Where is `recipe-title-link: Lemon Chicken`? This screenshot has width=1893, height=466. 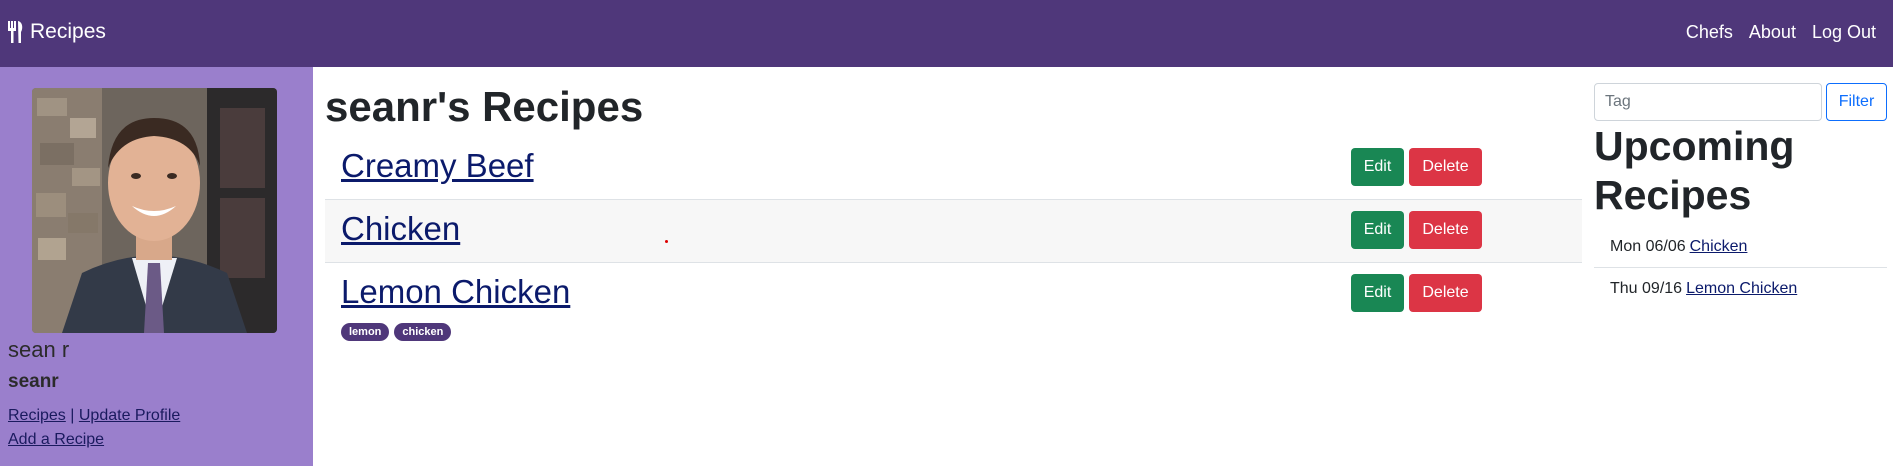 recipe-title-link: Lemon Chicken is located at coordinates (455, 292).